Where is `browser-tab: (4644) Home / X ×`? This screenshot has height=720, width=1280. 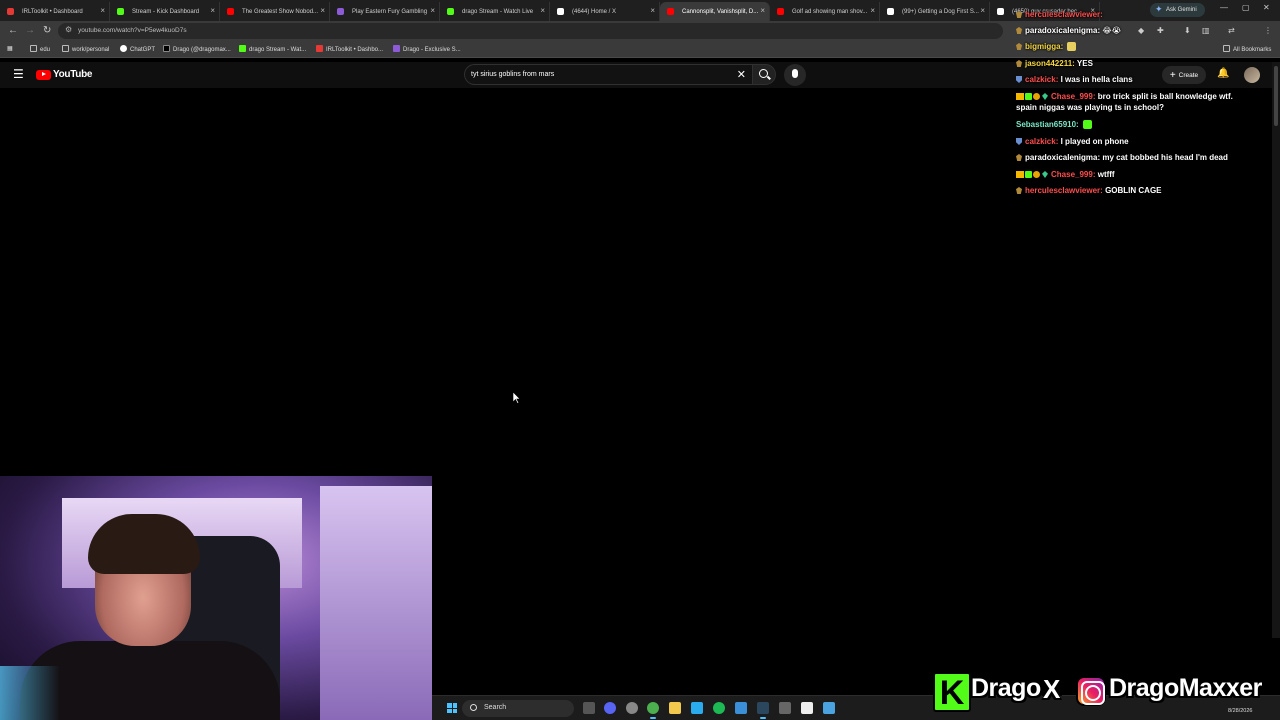
browser-tab: (4644) Home / X × is located at coordinates (605, 11).